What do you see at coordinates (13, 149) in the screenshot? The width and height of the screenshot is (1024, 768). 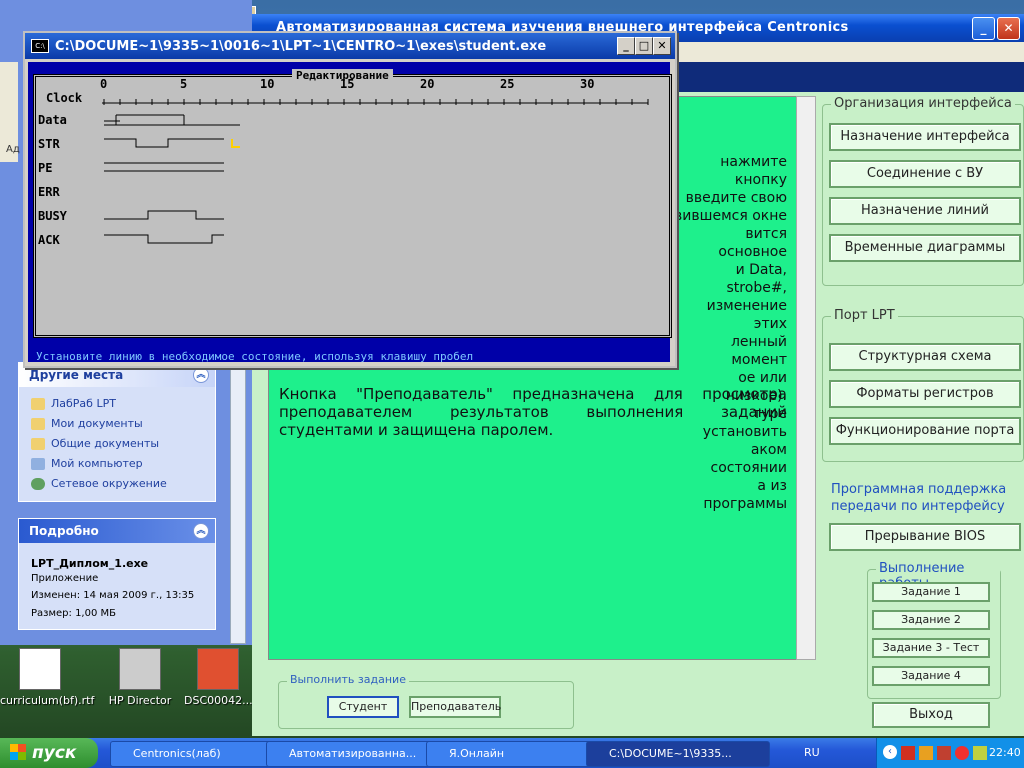 I see `address-label: Ад` at bounding box center [13, 149].